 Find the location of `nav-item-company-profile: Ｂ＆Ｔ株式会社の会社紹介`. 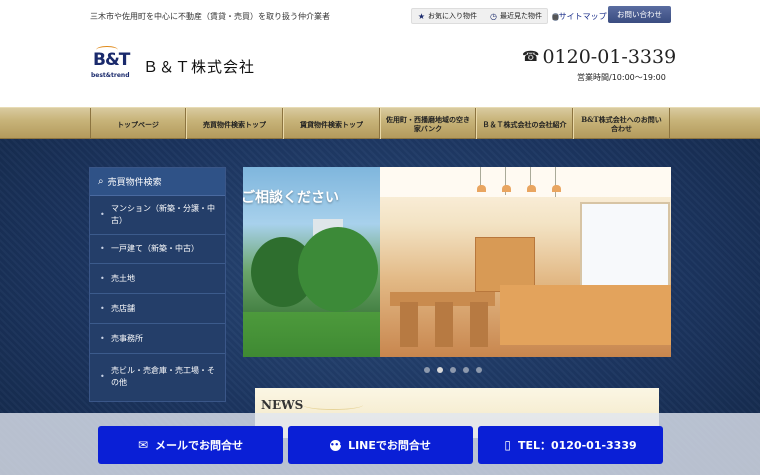

nav-item-company-profile: Ｂ＆Ｔ株式会社の会社紹介 is located at coordinates (524, 124).